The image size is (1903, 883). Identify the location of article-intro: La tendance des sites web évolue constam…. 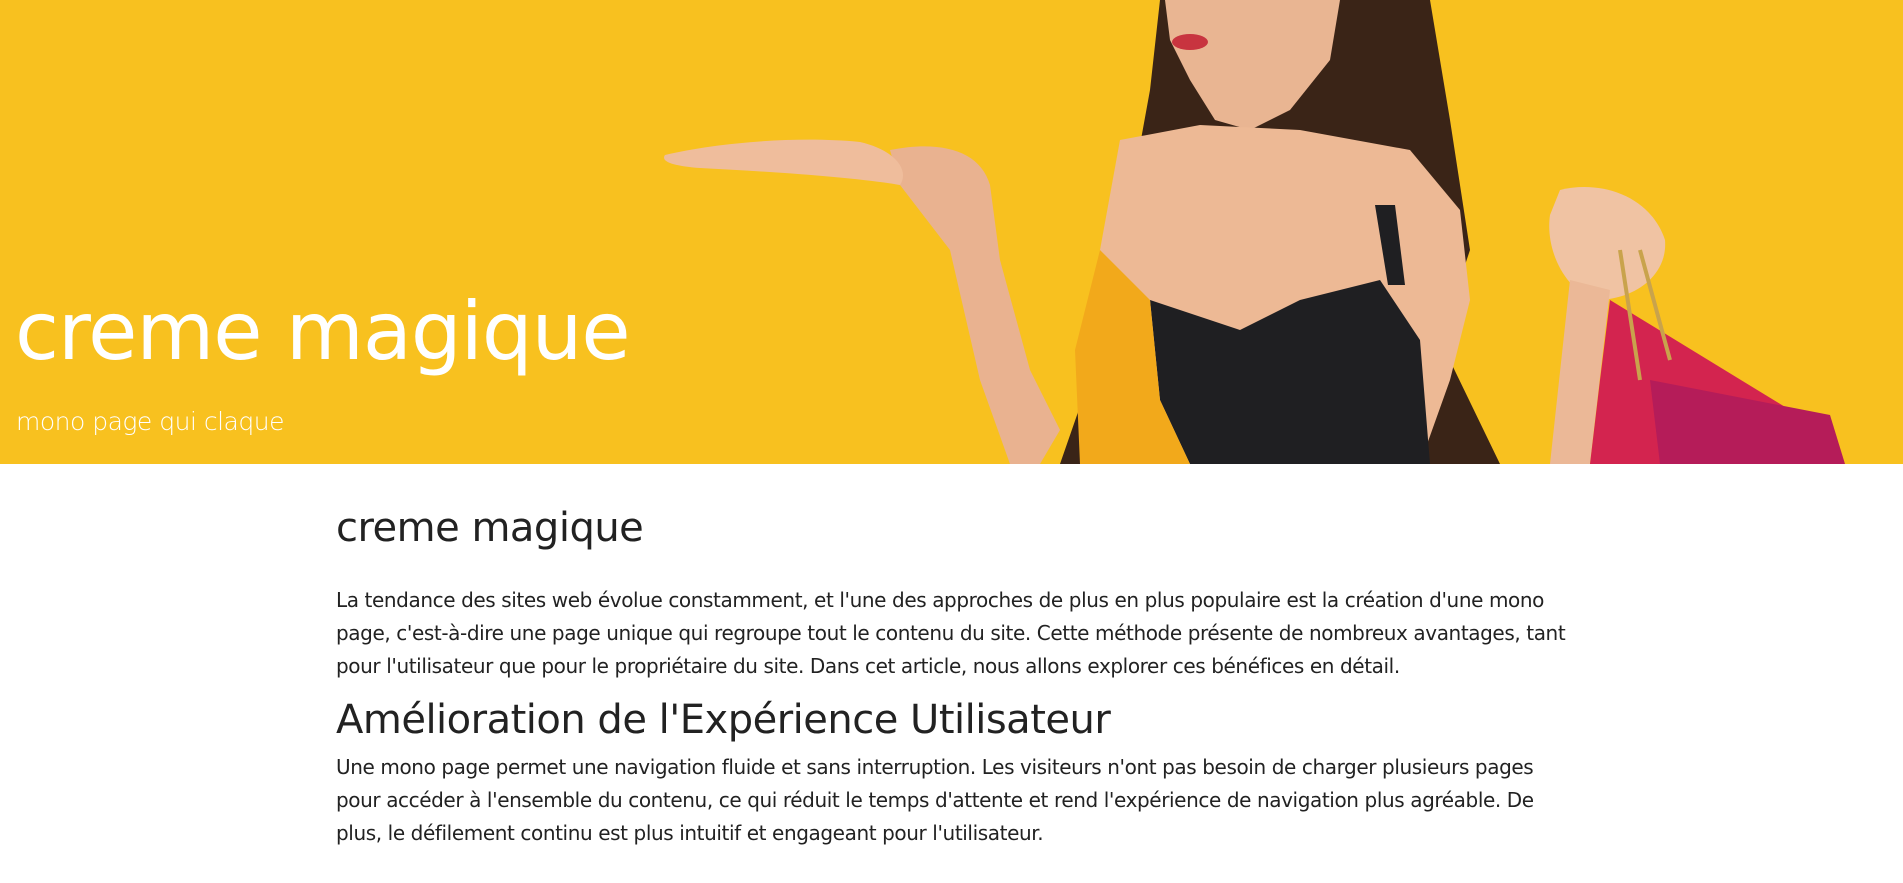
(951, 633).